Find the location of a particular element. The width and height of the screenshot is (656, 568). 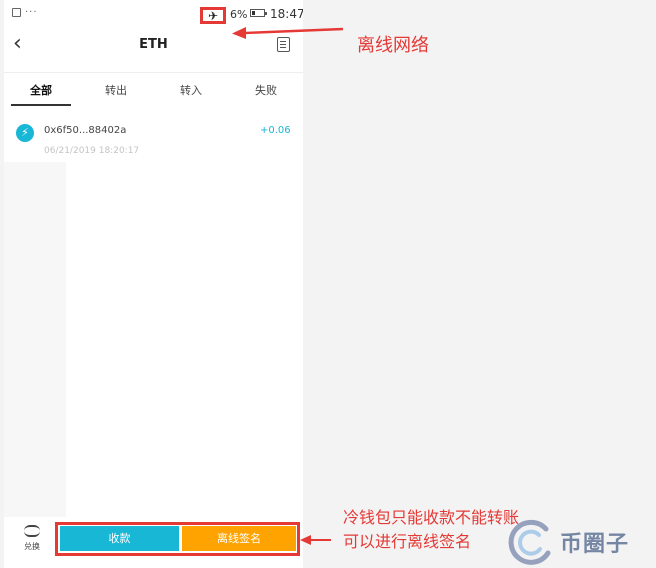

tab-outgoing: 转出 is located at coordinates (116, 90).